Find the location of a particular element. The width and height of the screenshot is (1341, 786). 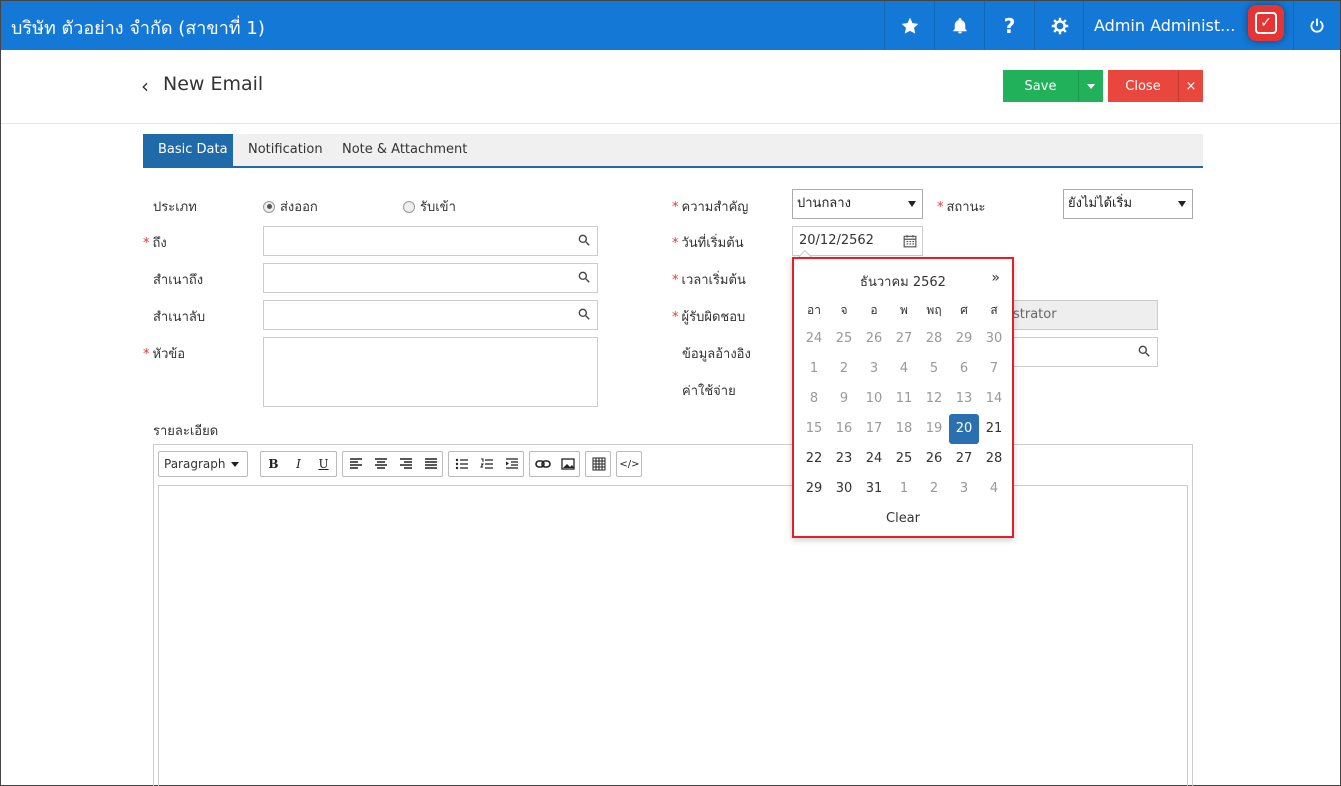

calendar-day: 13 is located at coordinates (964, 399).